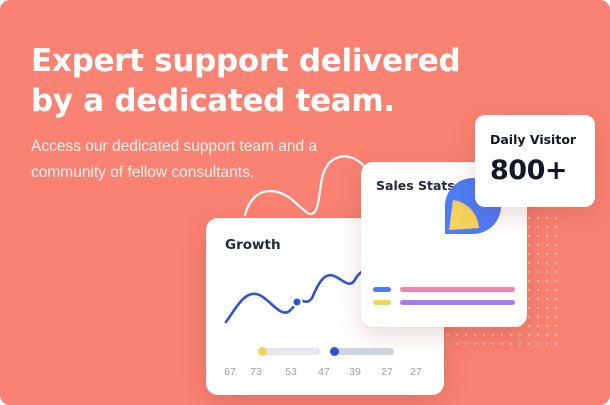 The width and height of the screenshot is (610, 405). I want to click on axis-label: 39, so click(355, 372).